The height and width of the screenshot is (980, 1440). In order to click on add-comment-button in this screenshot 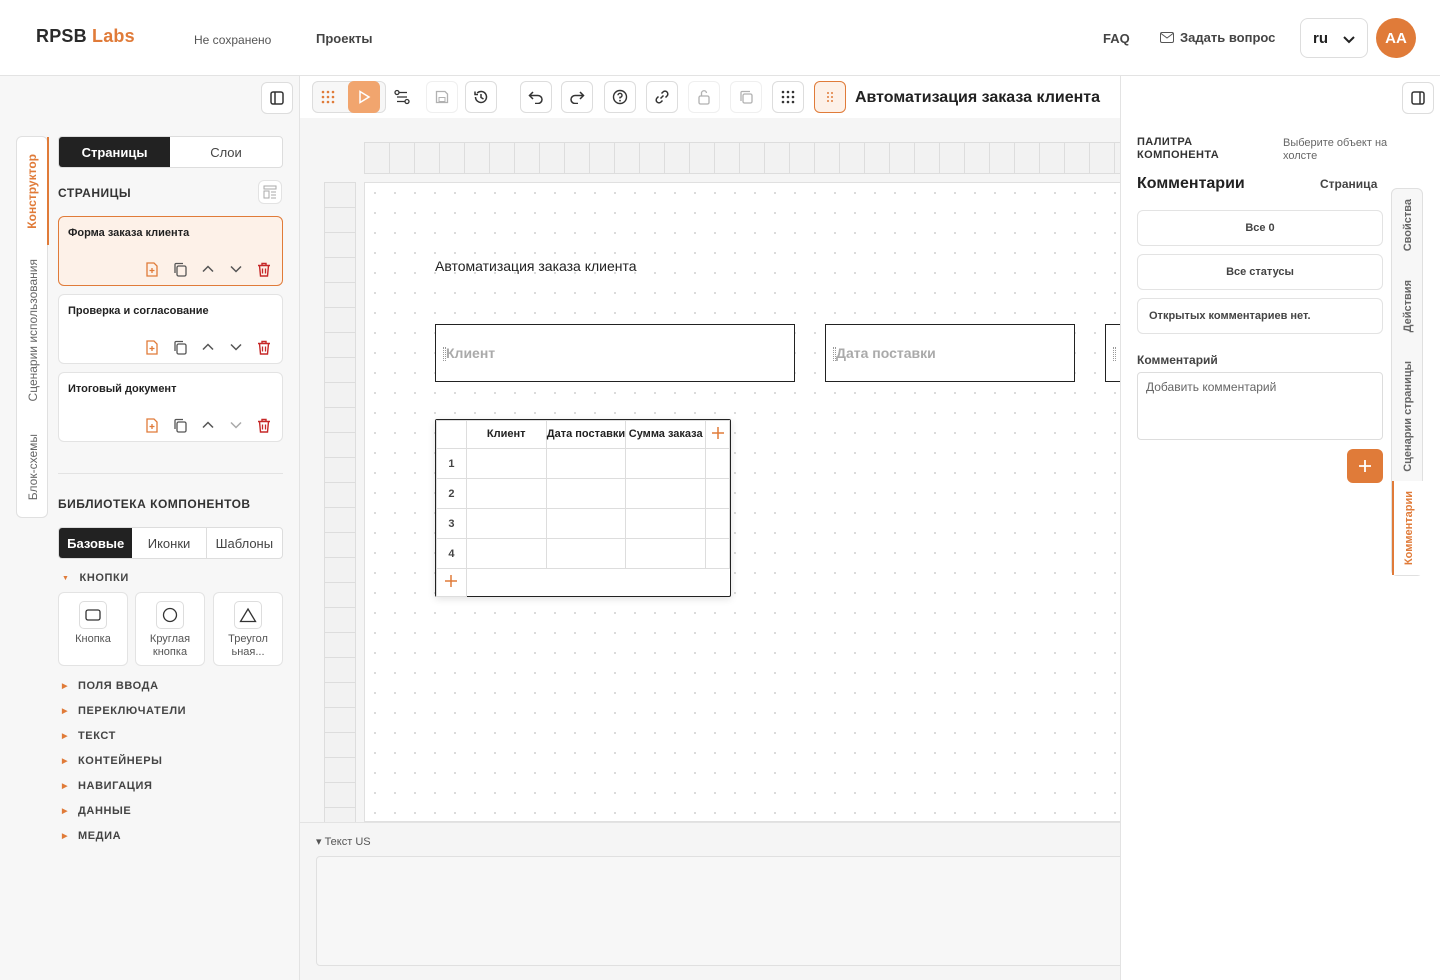, I will do `click(1365, 466)`.